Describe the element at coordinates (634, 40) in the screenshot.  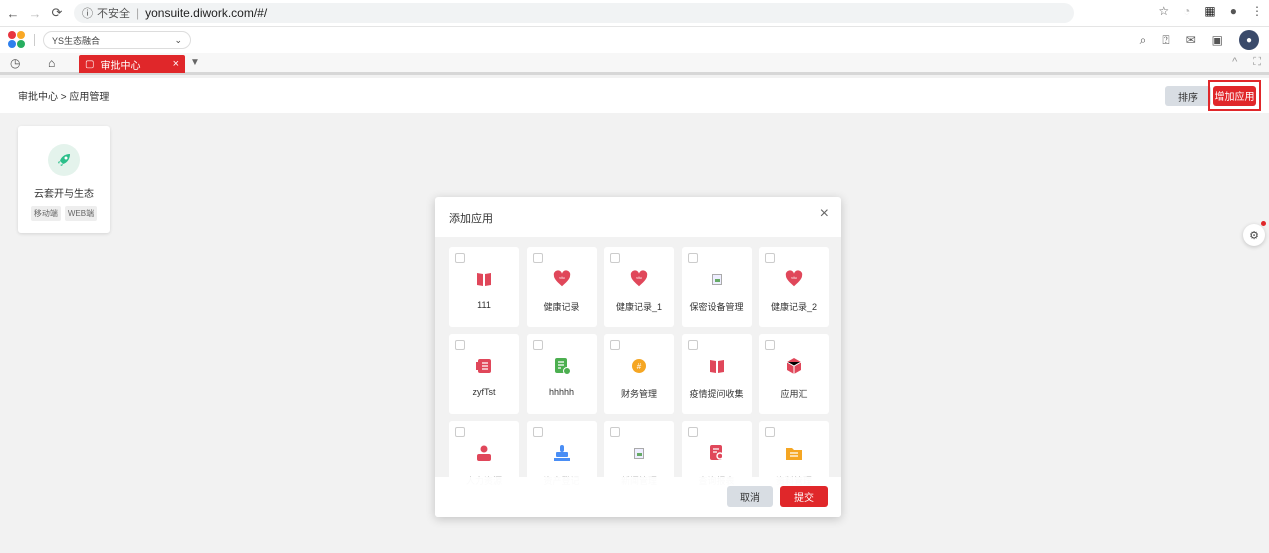
I see `app-header: YS生态融合 ⌄ ⌕ ⍰ ✉ ▣ ●` at that location.